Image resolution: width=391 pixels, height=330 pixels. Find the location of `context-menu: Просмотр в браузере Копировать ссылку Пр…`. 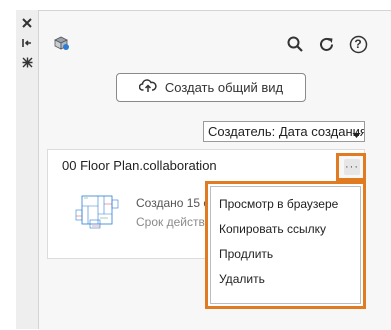

context-menu: Просмотр в браузере Копировать ссылку Пр… is located at coordinates (285, 245).